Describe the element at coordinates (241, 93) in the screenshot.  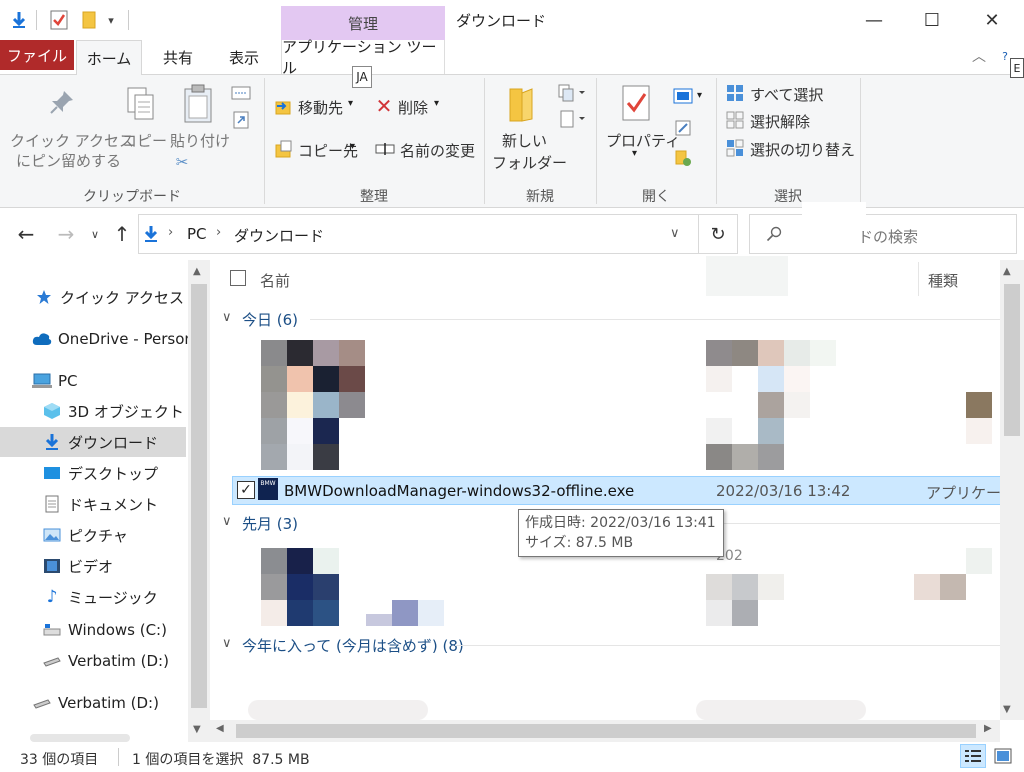
I see `copy-path-icon` at that location.